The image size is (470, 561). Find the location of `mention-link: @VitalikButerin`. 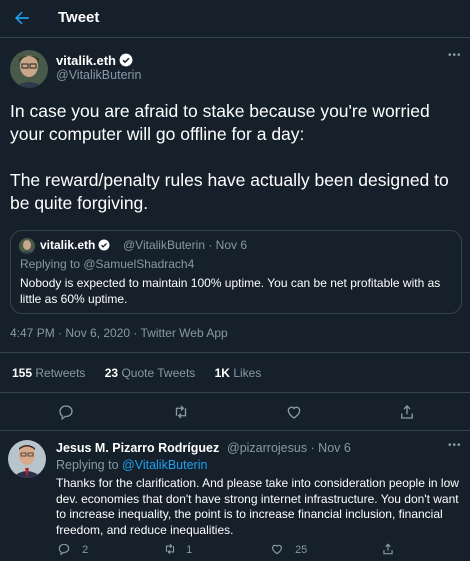

mention-link: @VitalikButerin is located at coordinates (164, 465).